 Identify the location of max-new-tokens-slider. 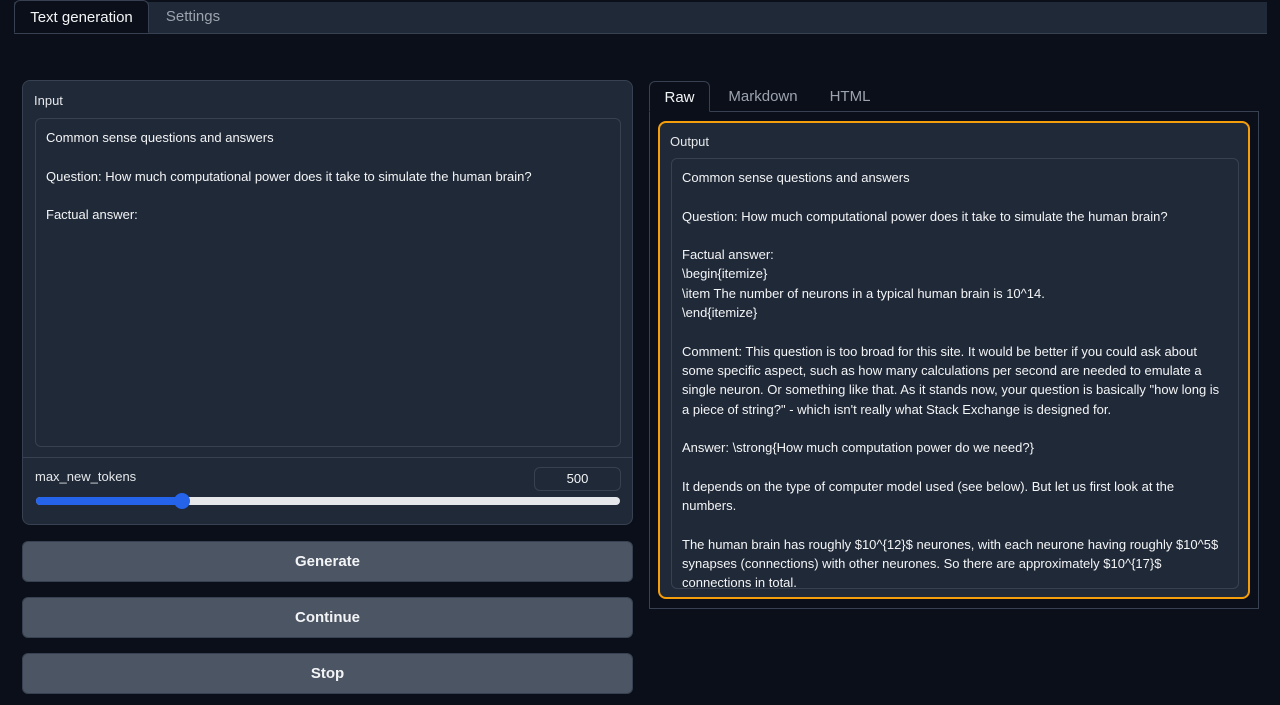
(328, 501).